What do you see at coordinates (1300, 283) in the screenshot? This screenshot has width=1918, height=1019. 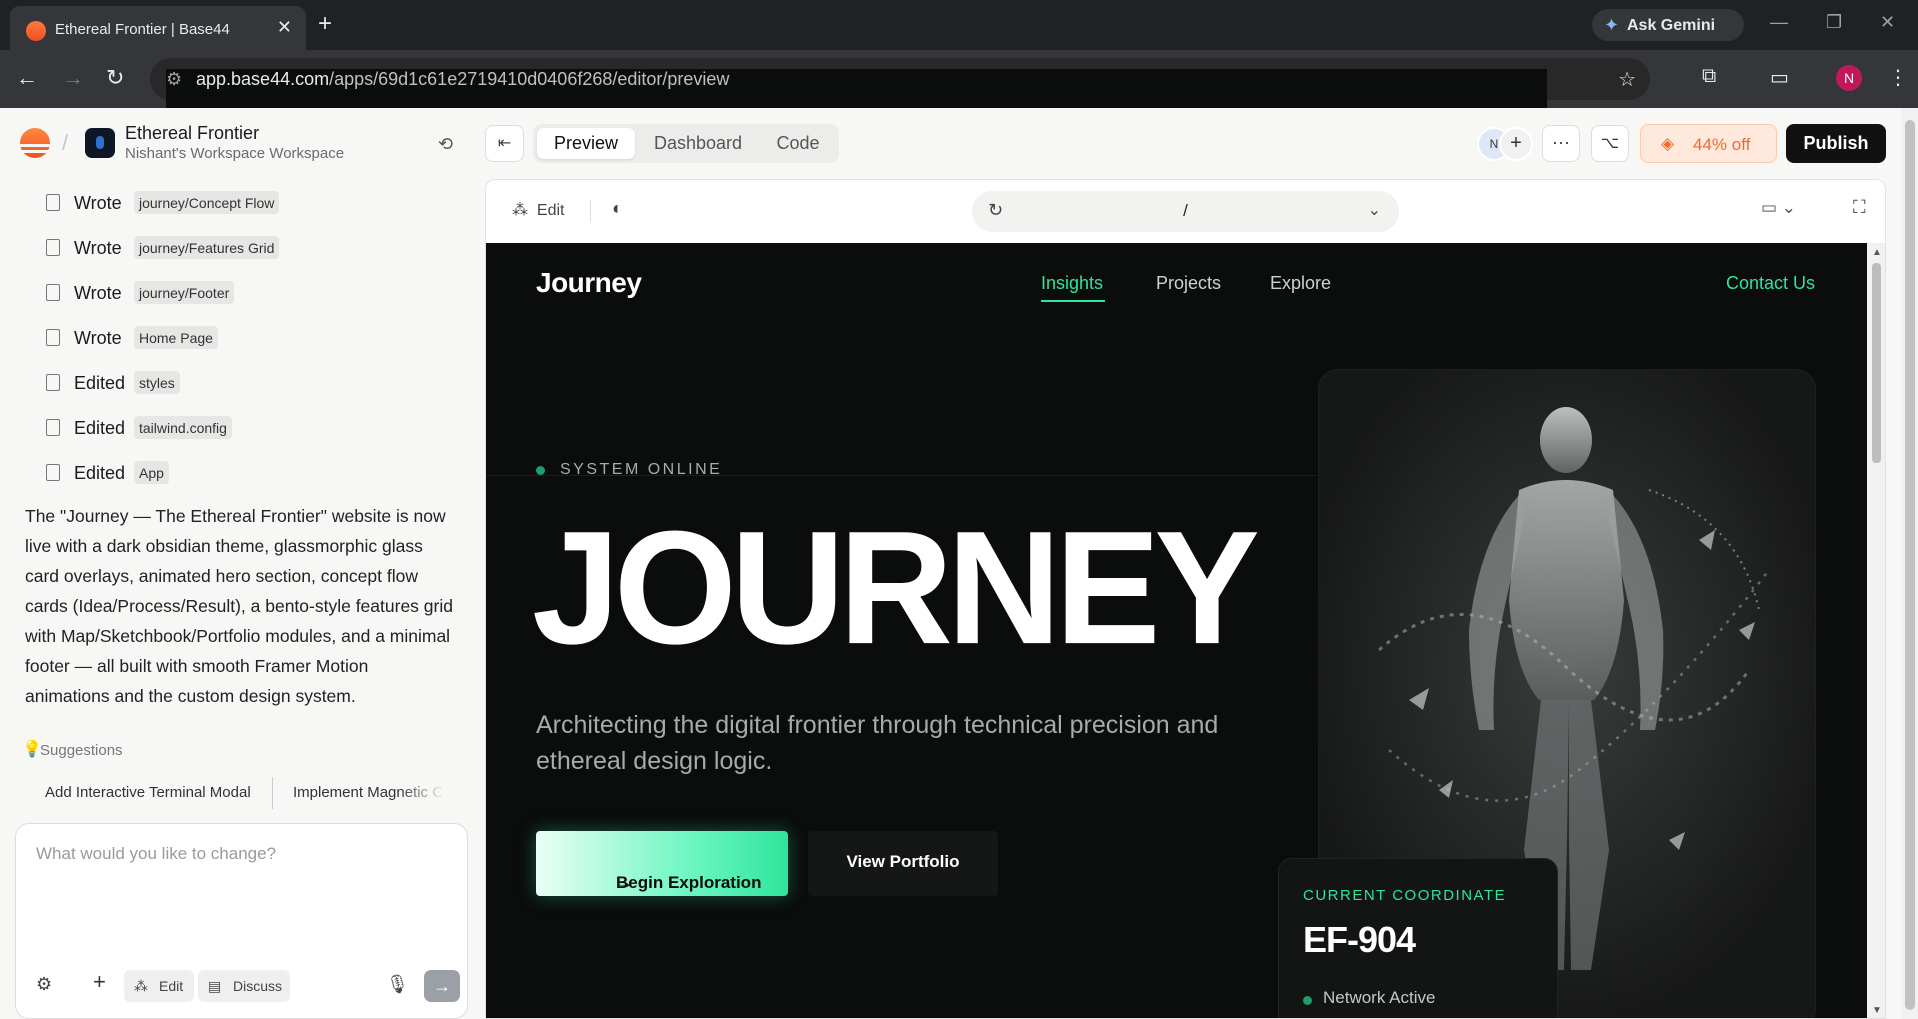 I see `nav-explore: Explore` at bounding box center [1300, 283].